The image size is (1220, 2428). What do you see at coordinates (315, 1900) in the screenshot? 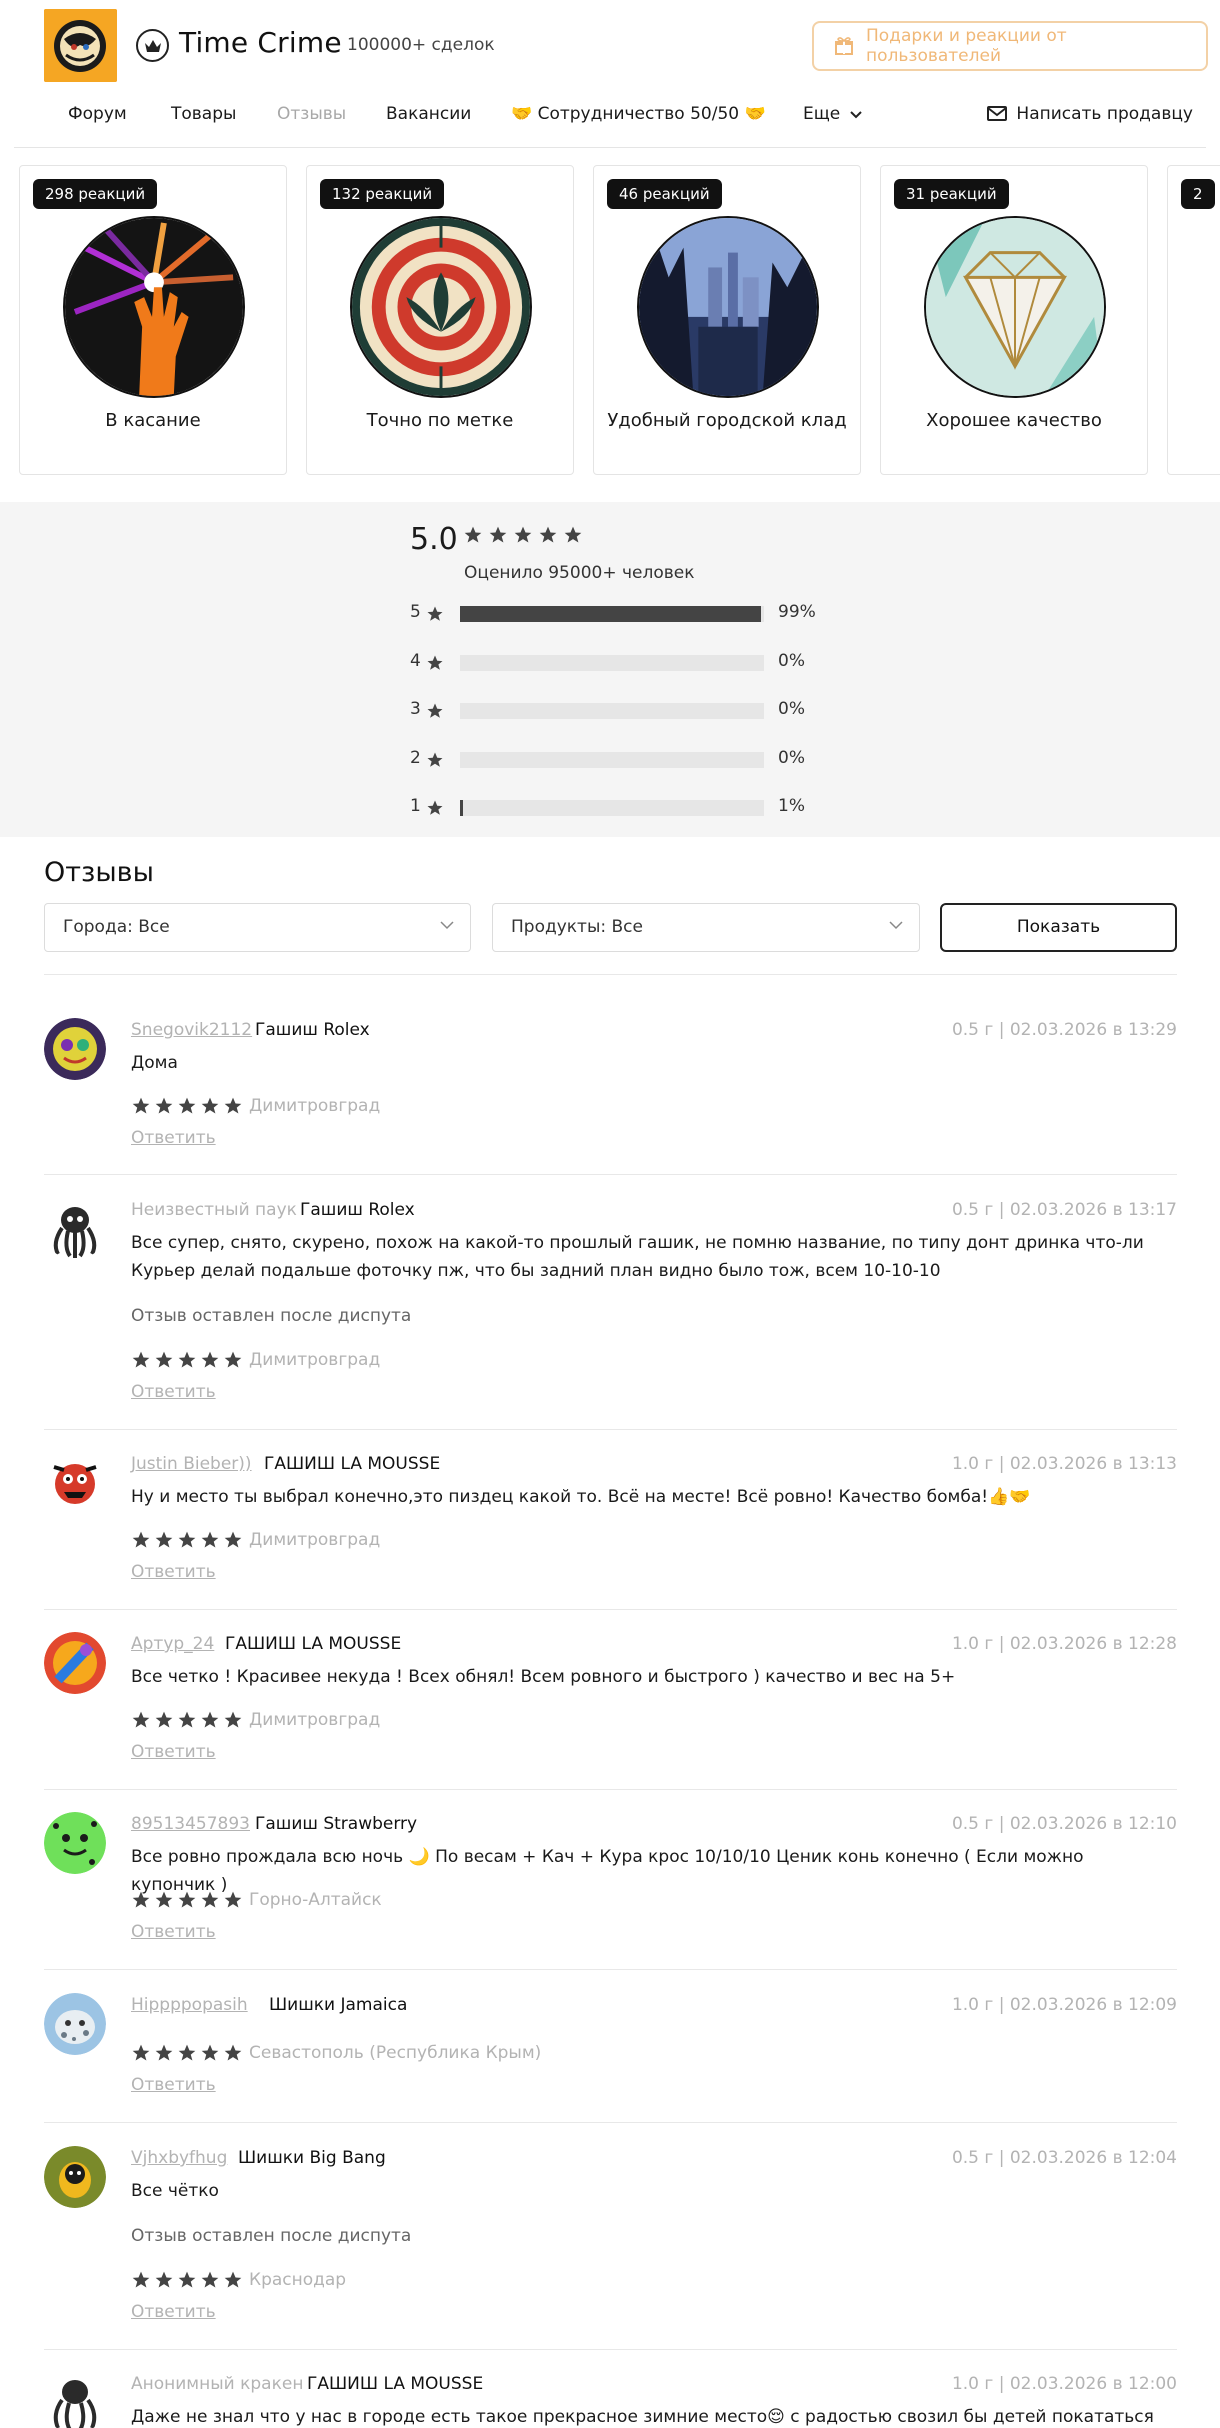
I see `review-city: Горно-Алтайск` at bounding box center [315, 1900].